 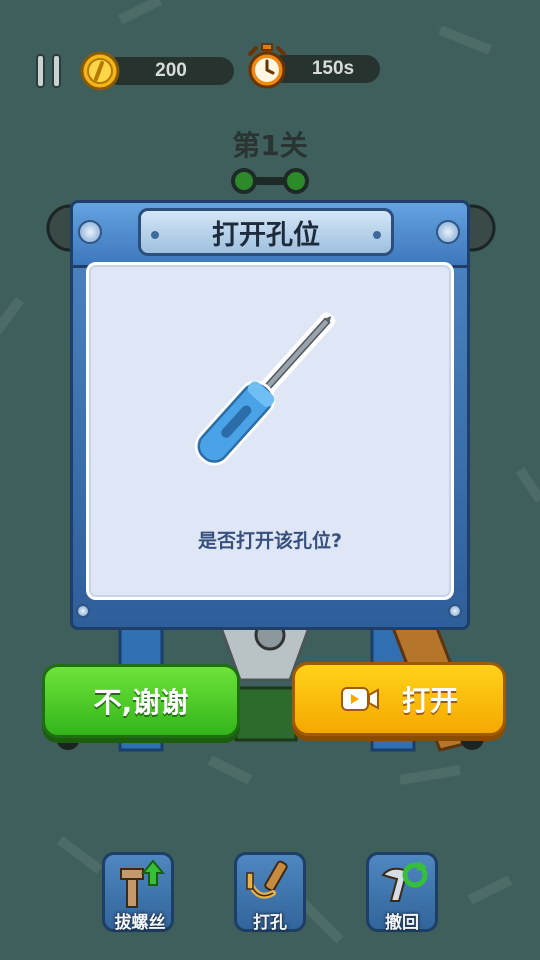 I want to click on dialog-question: 是否打开该孔位?, so click(x=270, y=541).